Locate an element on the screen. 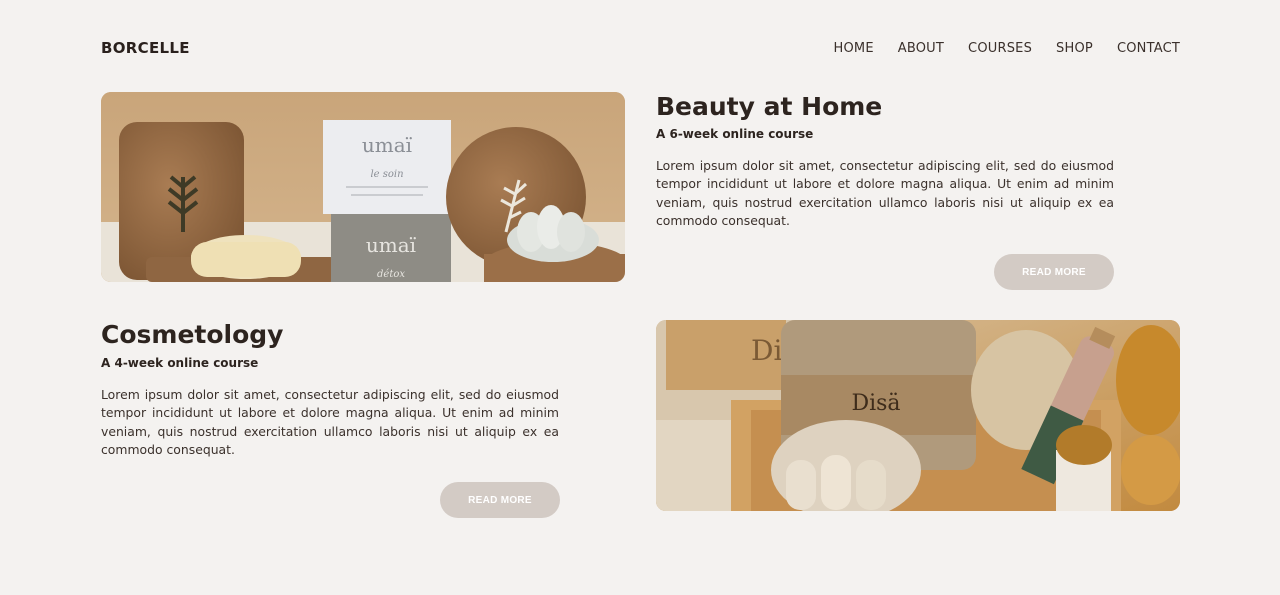 Image resolution: width=1280 pixels, height=595 pixels. course-image-cosmetology: Di Disä is located at coordinates (918, 415).